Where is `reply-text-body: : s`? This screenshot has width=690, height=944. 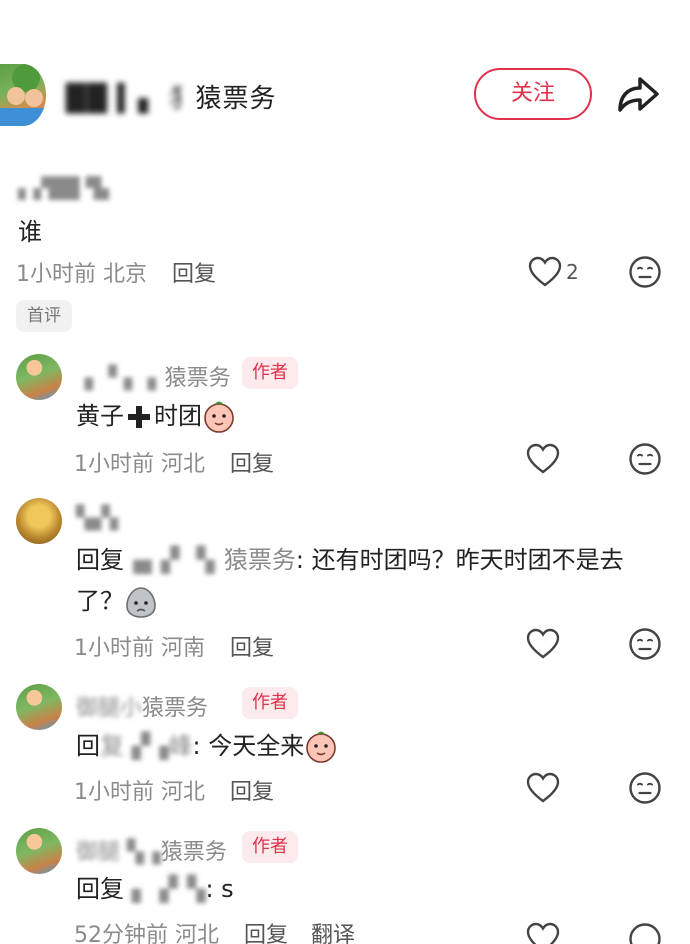 reply-text-body: : s is located at coordinates (219, 889).